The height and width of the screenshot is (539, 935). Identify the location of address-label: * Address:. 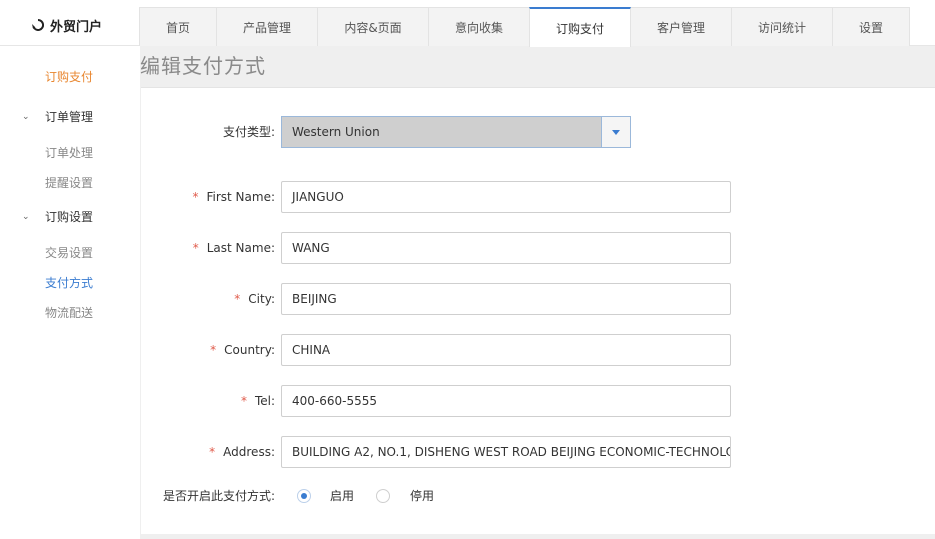
(242, 452).